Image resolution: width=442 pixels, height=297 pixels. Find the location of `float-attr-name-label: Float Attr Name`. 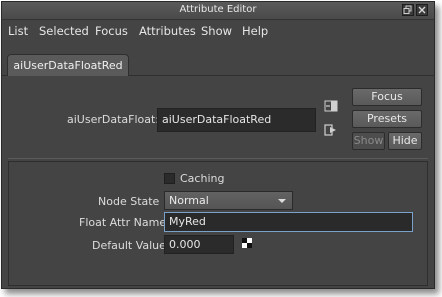

float-attr-name-label: Float Attr Name is located at coordinates (123, 222).